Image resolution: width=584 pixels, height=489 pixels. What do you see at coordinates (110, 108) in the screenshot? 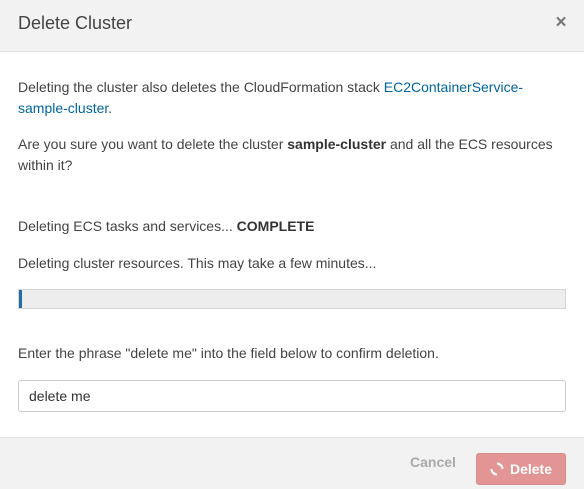
I see `intro-period: .` at bounding box center [110, 108].